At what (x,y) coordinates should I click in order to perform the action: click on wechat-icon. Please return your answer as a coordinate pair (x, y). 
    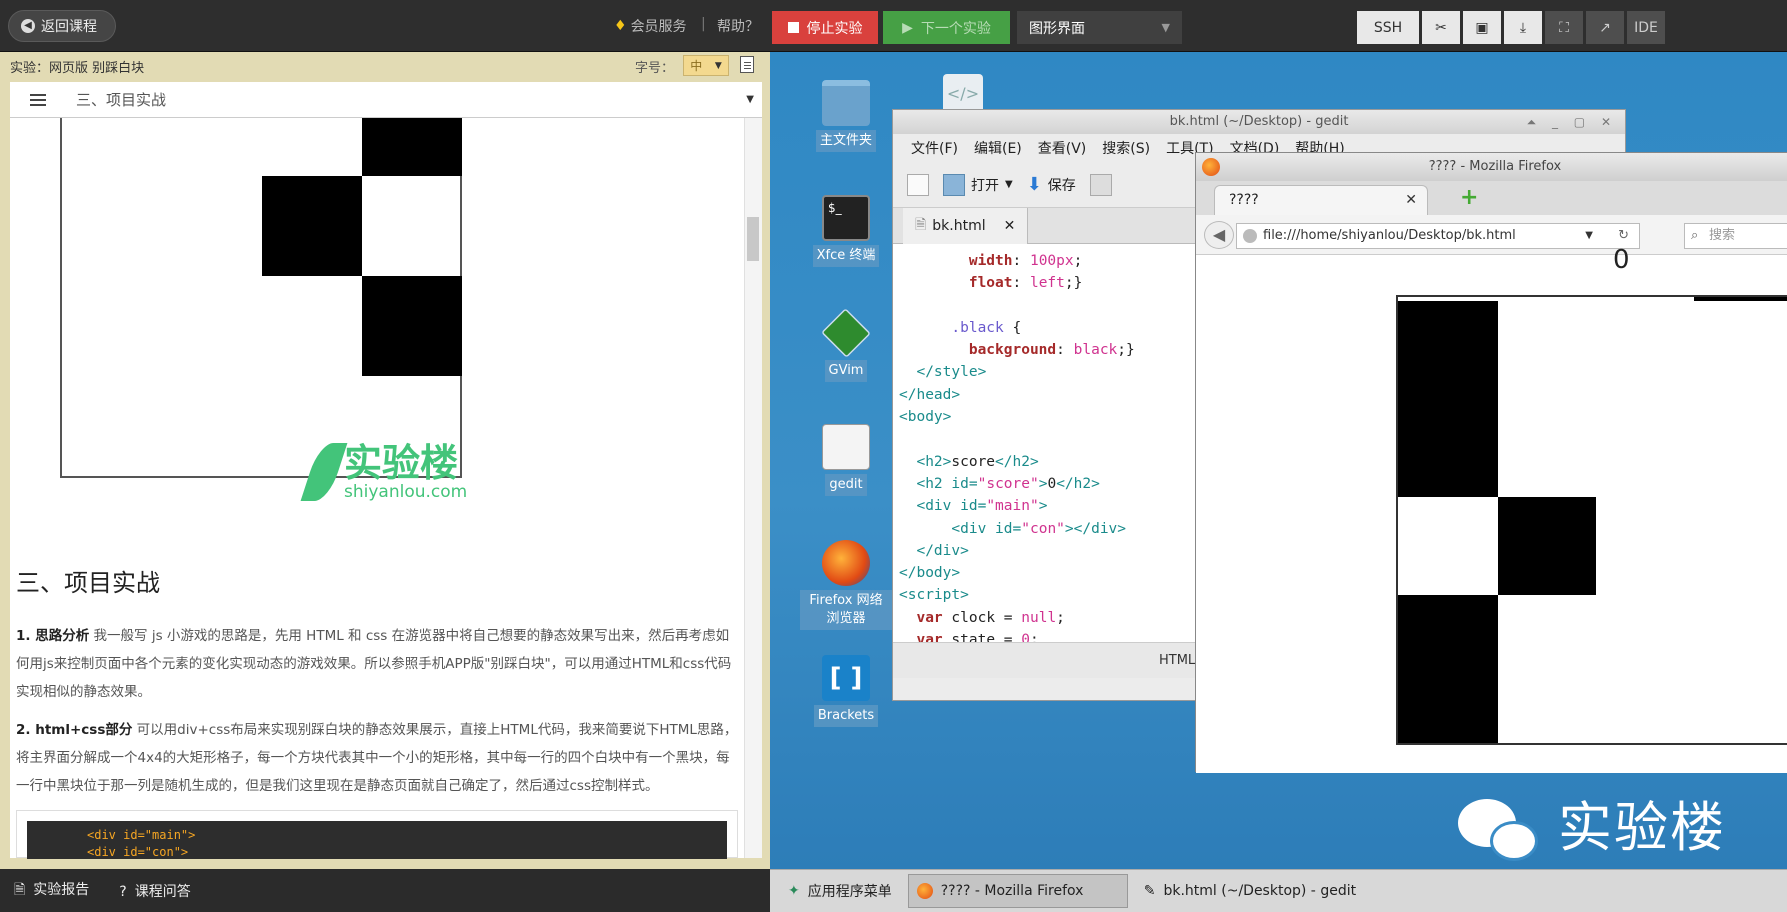
    Looking at the image, I should click on (1498, 829).